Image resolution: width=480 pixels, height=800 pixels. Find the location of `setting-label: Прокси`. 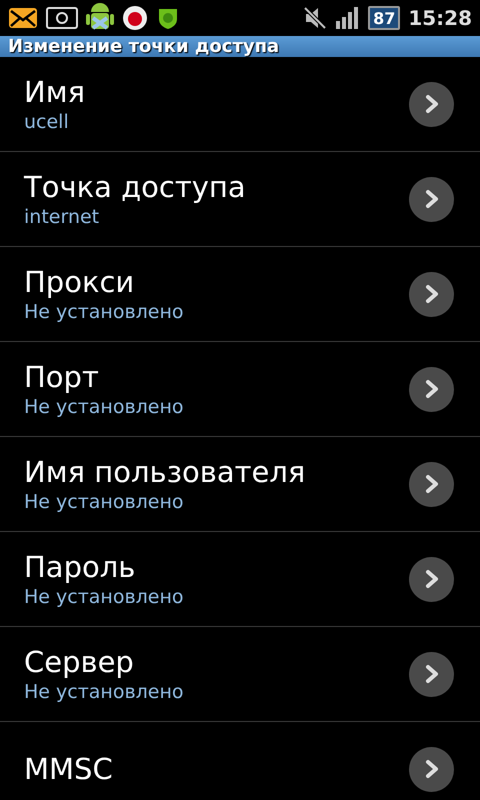

setting-label: Прокси is located at coordinates (80, 282).